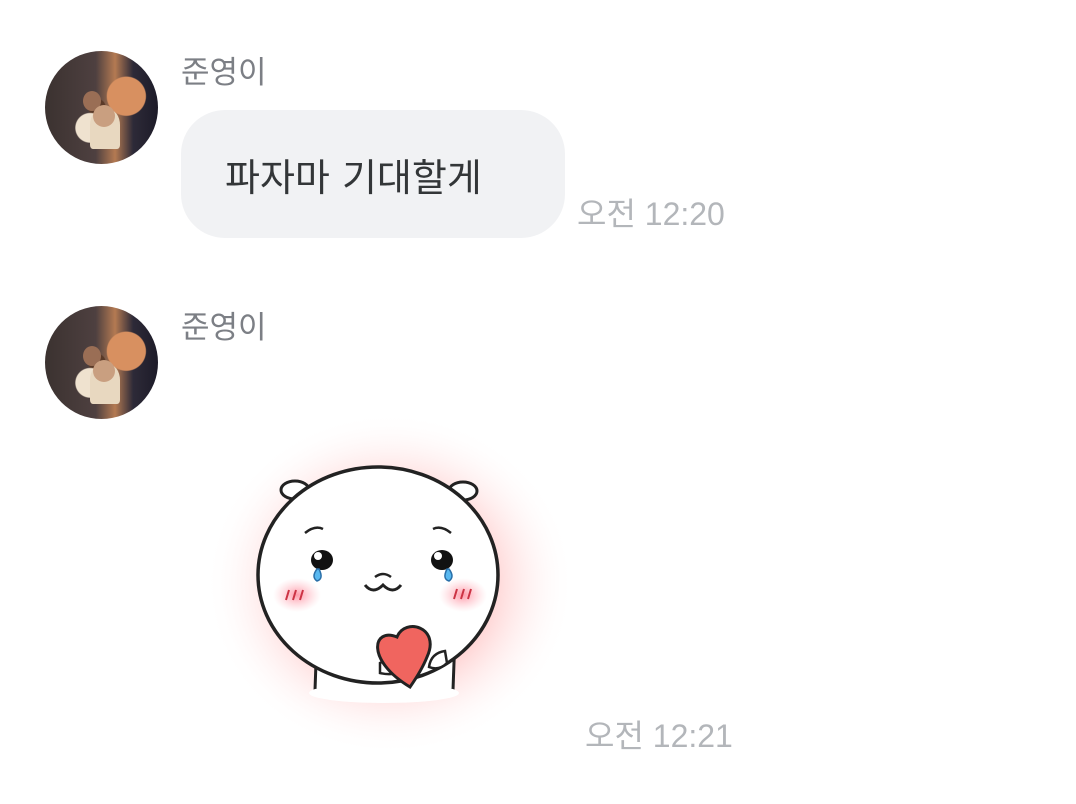 Image resolution: width=1076 pixels, height=804 pixels. What do you see at coordinates (390, 577) in the screenshot?
I see `crying-bear-heart-sticker-icon` at bounding box center [390, 577].